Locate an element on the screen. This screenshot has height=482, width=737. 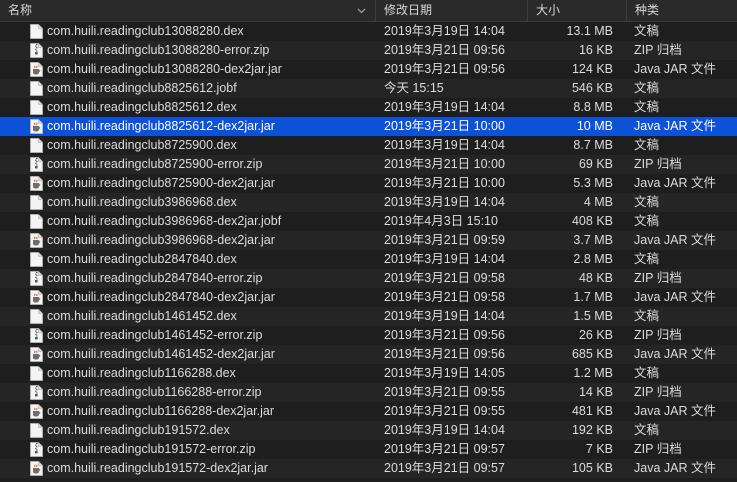
file-size: 124 KB is located at coordinates (592, 69).